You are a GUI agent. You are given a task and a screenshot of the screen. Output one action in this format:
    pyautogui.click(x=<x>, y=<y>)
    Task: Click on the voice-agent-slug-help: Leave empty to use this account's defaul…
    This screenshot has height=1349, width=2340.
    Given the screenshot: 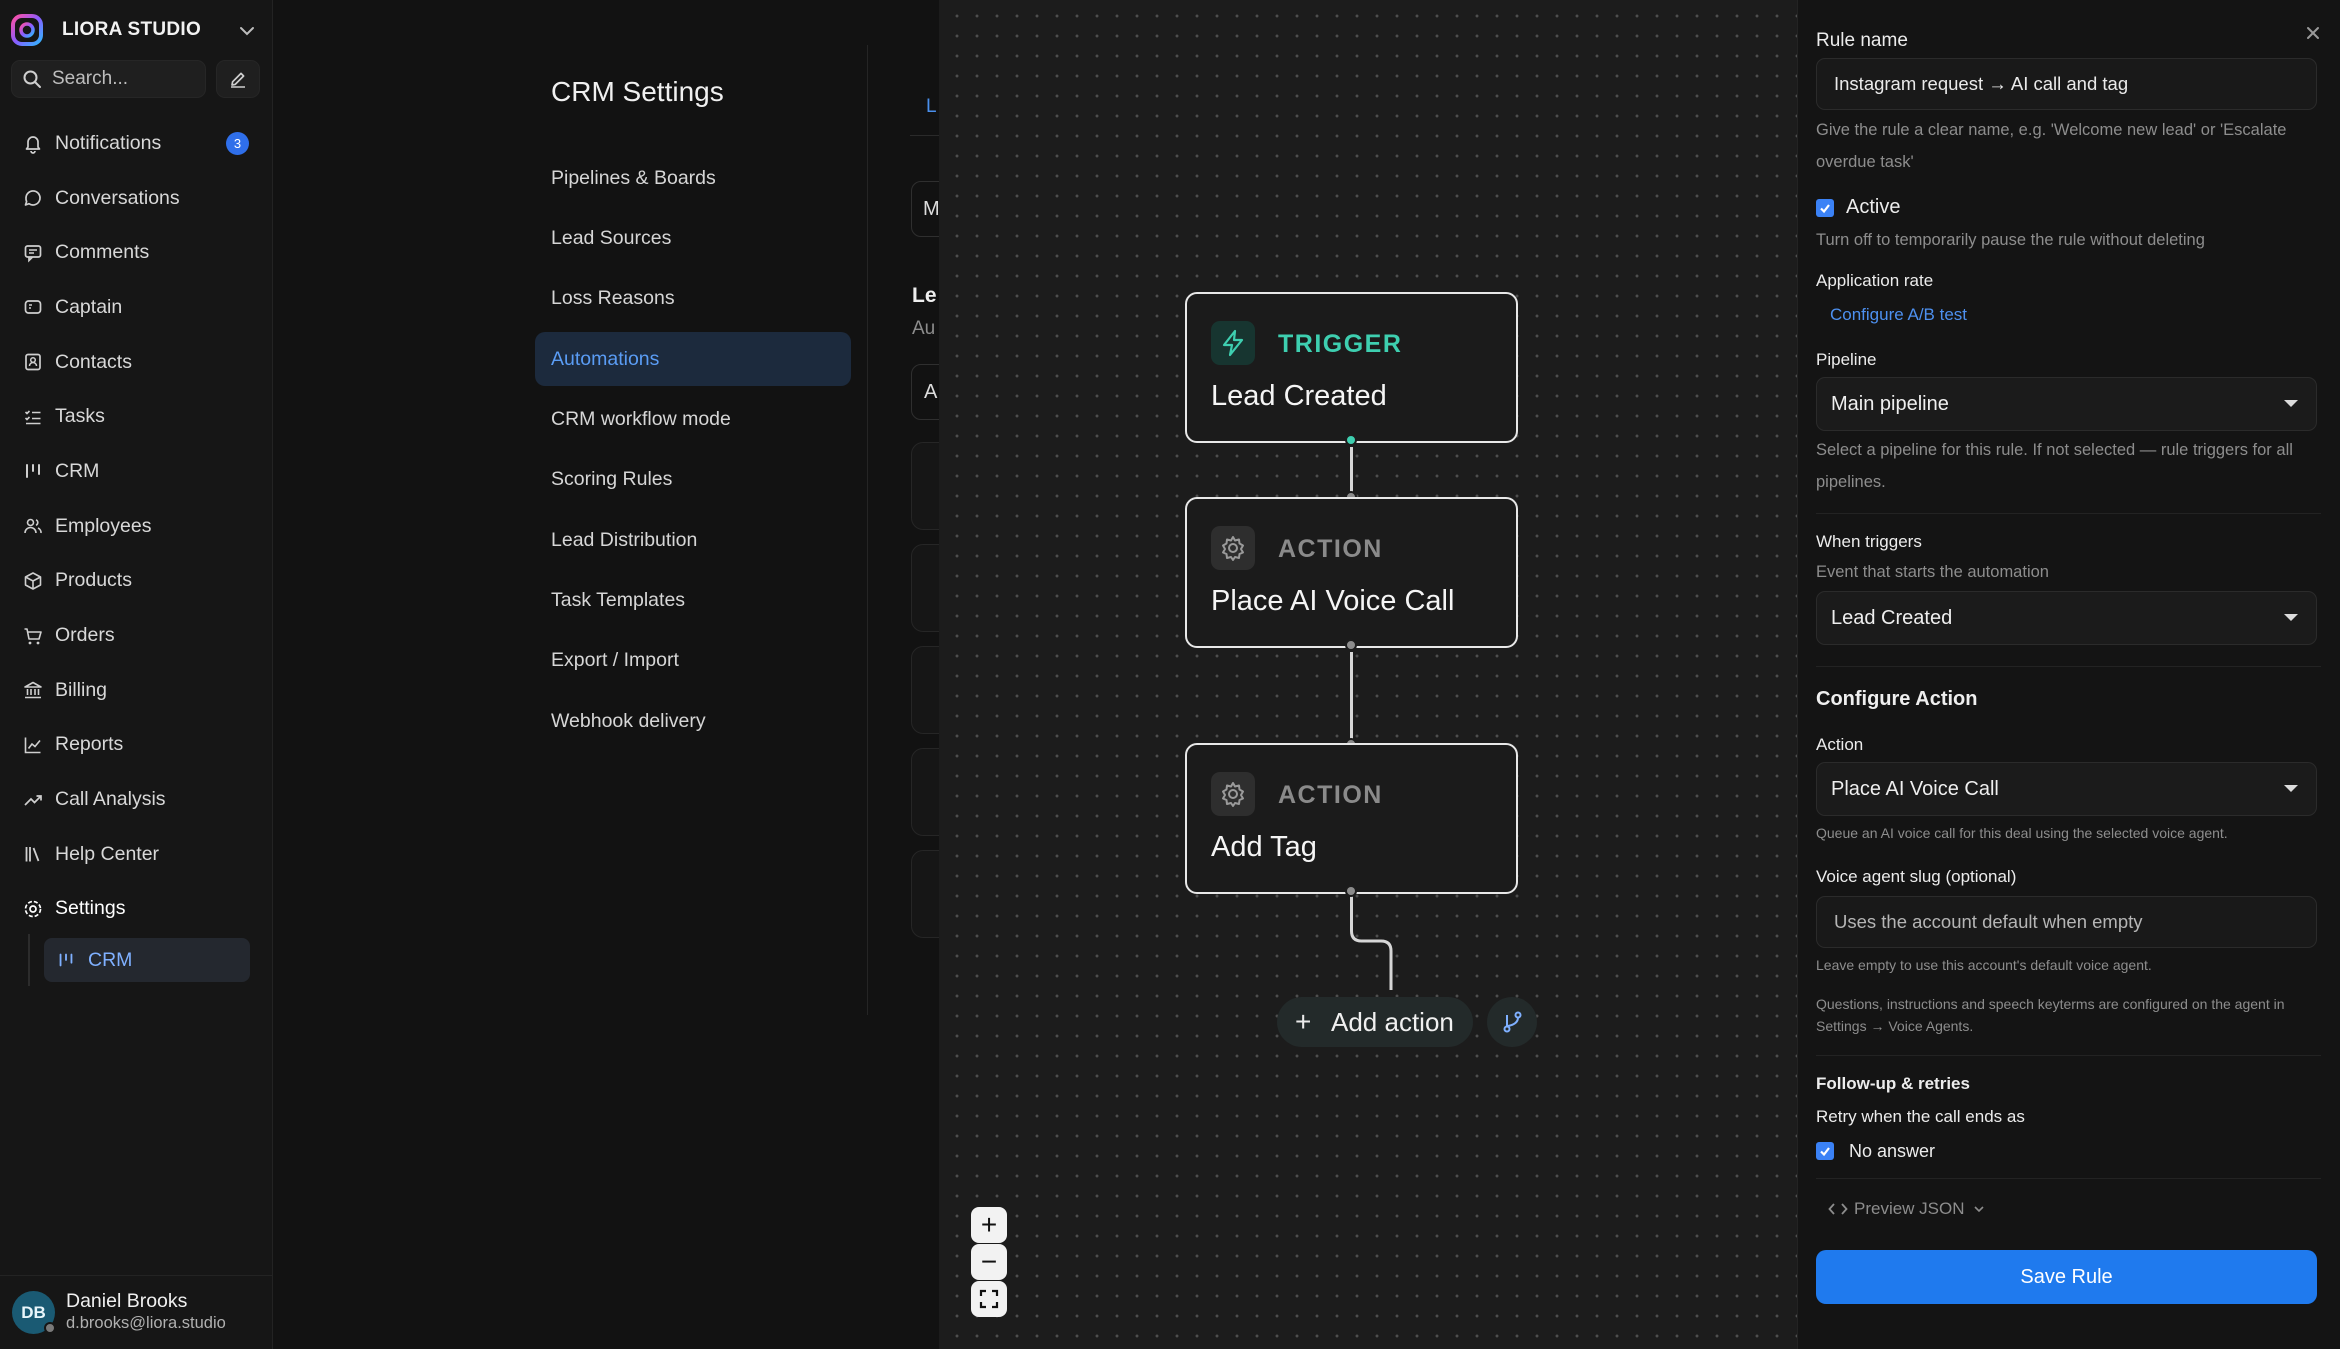 What is the action you would take?
    pyautogui.click(x=1984, y=965)
    